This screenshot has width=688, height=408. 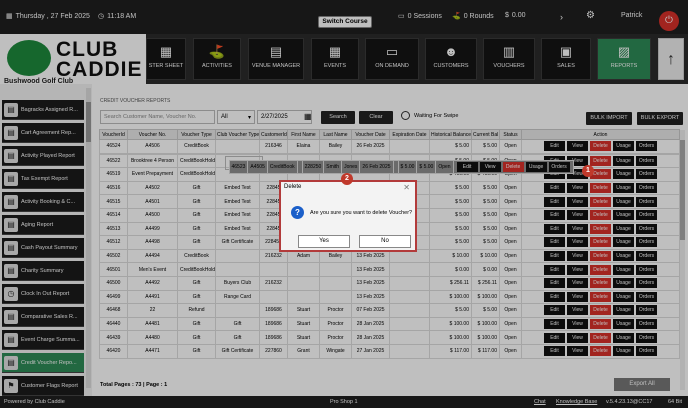 I want to click on yes-button: Yes, so click(x=324, y=241).